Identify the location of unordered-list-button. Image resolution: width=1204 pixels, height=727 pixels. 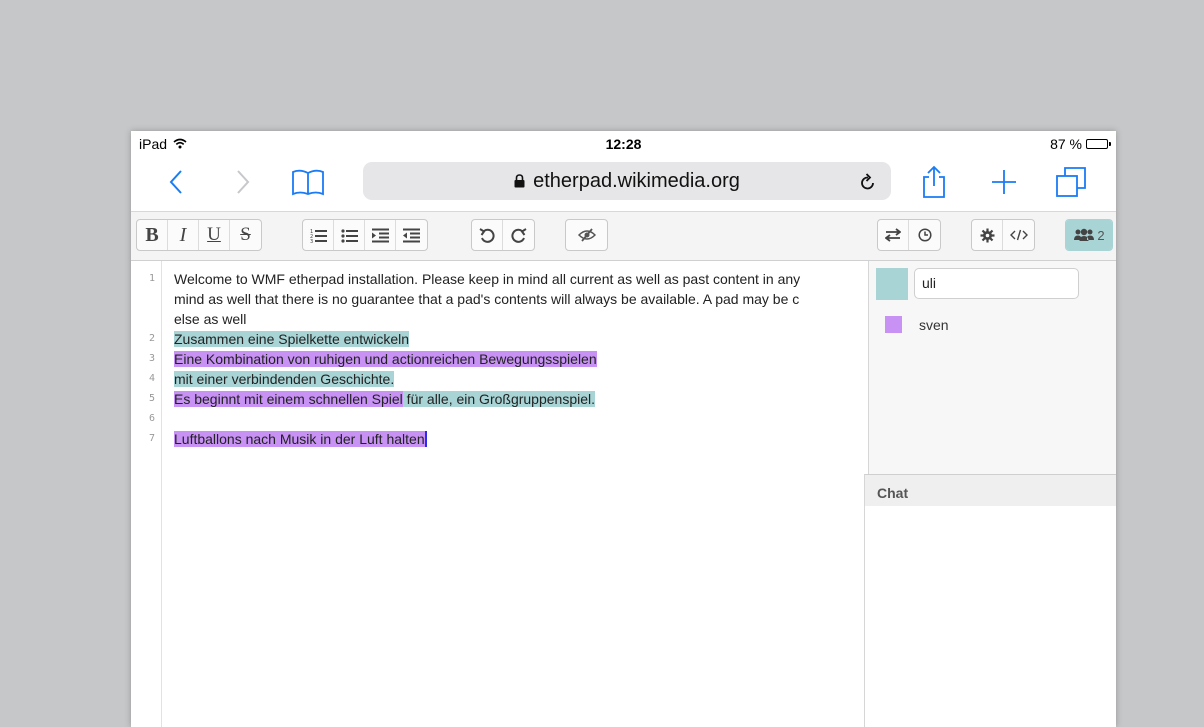
(349, 235).